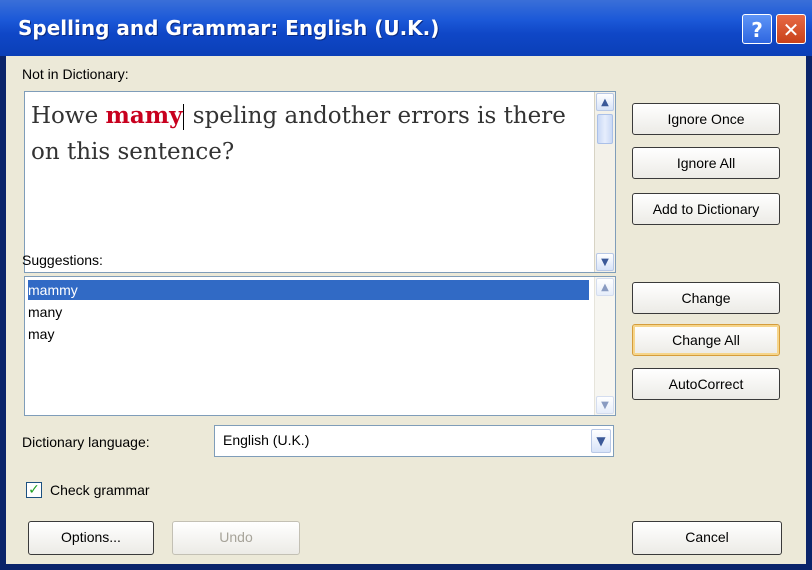 The height and width of the screenshot is (570, 812). Describe the element at coordinates (308, 290) in the screenshot. I see `suggestion-item: mammy` at that location.